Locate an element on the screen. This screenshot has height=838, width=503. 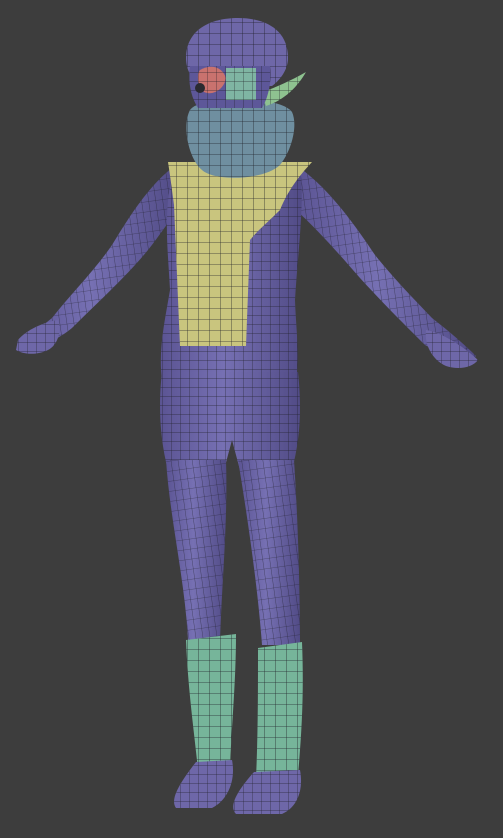
hips is located at coordinates (230, 421).